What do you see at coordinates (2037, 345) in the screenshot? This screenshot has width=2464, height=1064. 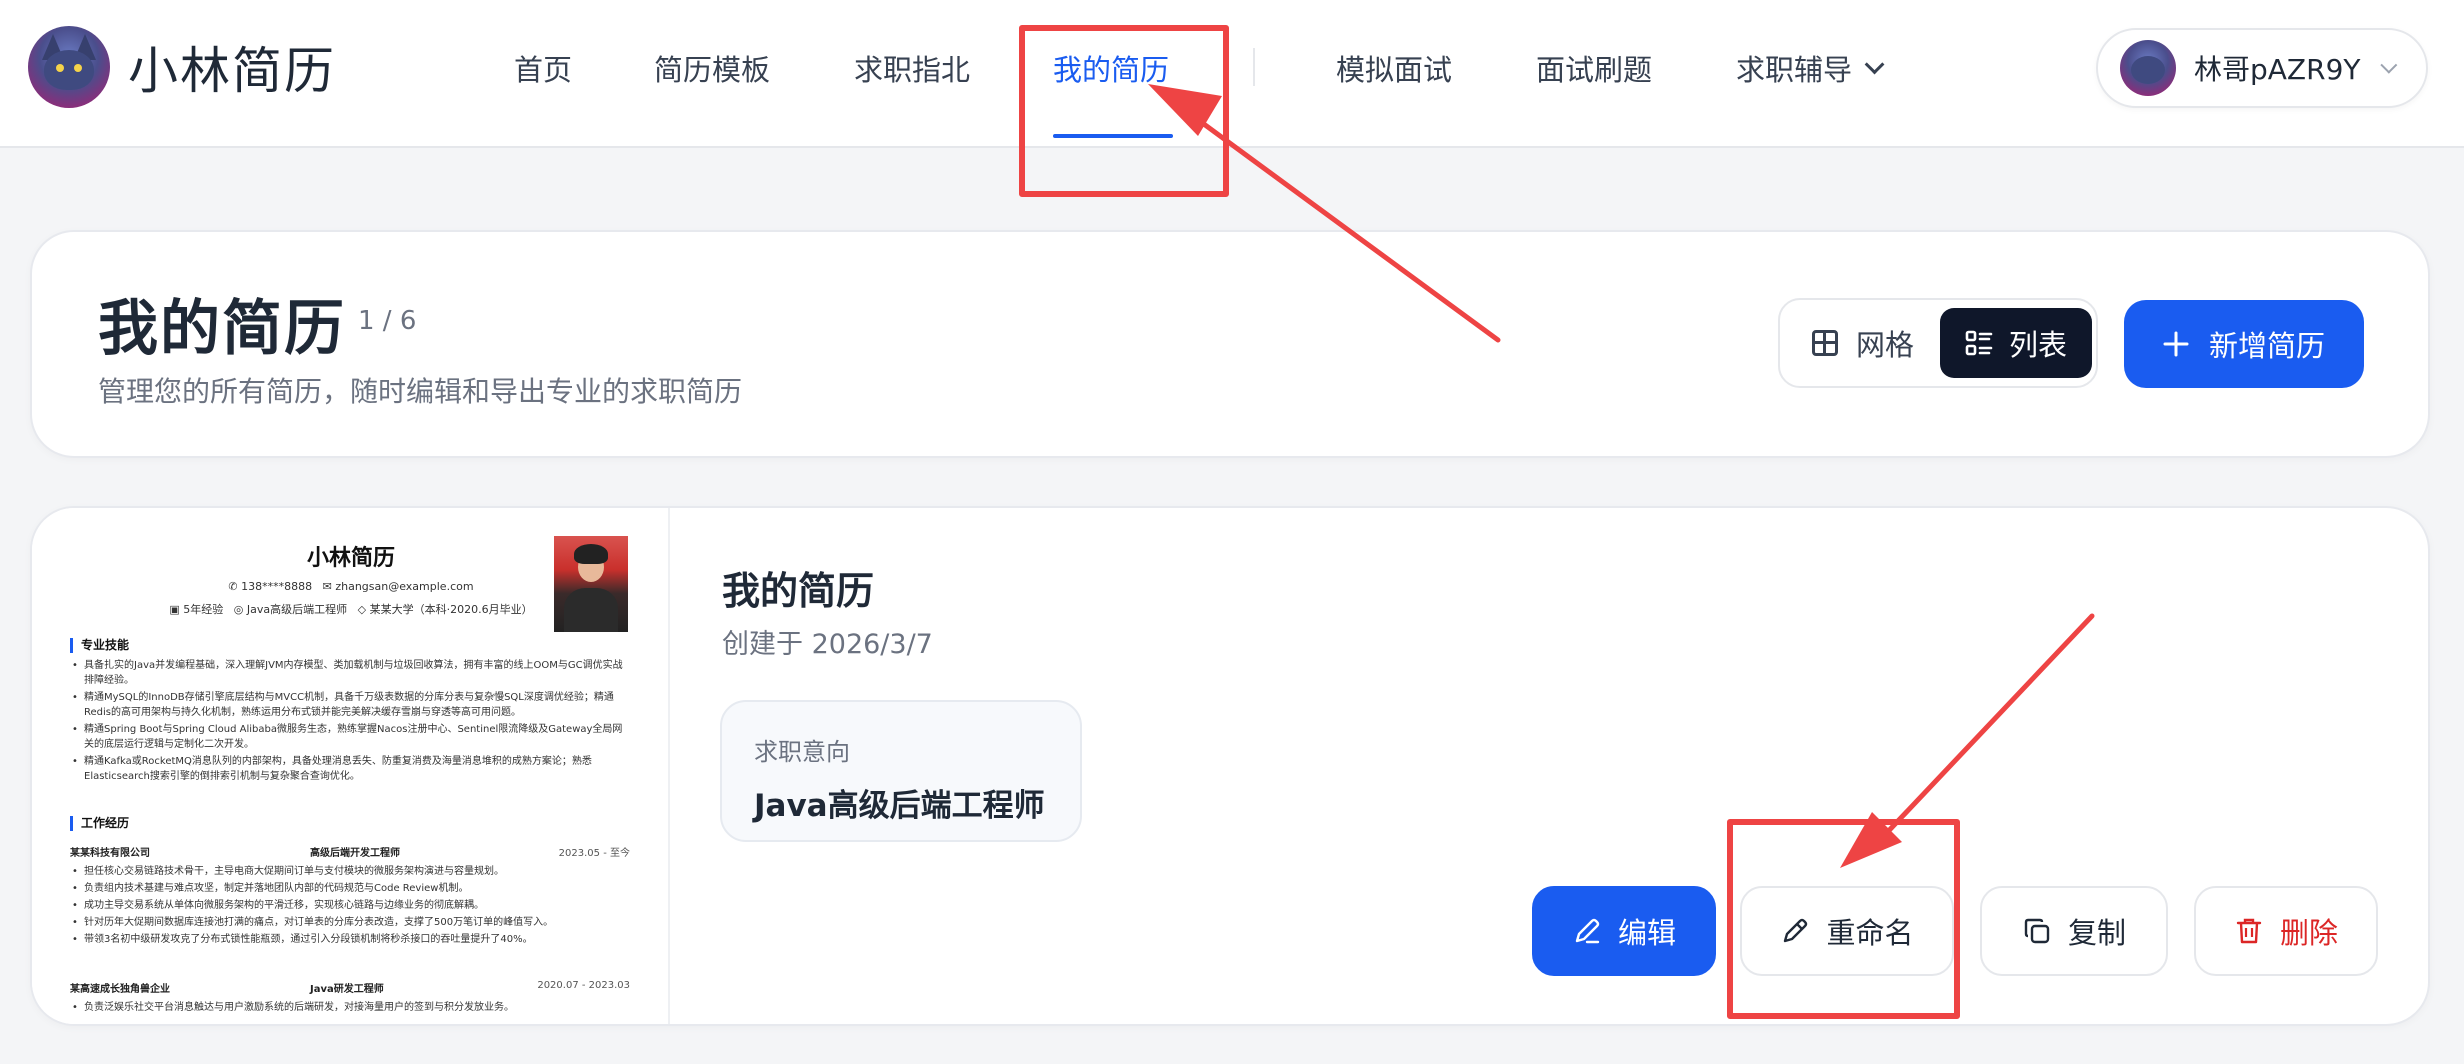 I see `view-list-label: 列表` at bounding box center [2037, 345].